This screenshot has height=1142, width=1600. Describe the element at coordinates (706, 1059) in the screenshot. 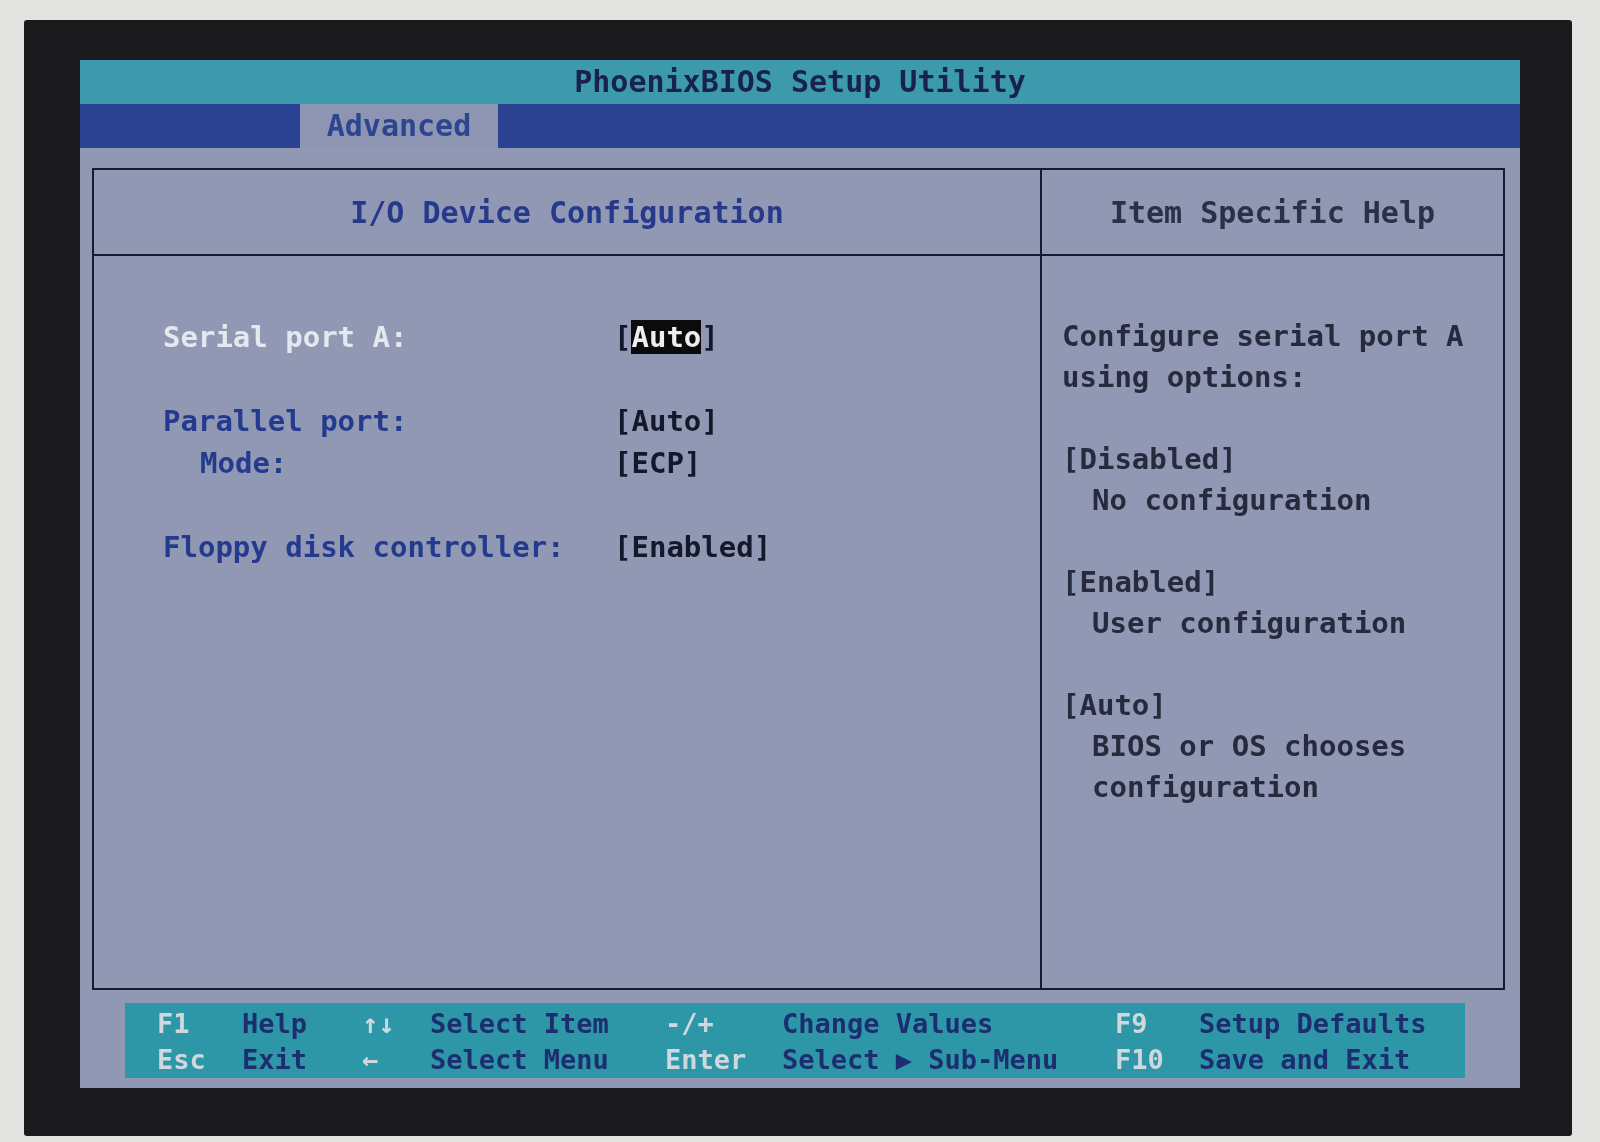

I see `shortcut-key: Enter` at that location.